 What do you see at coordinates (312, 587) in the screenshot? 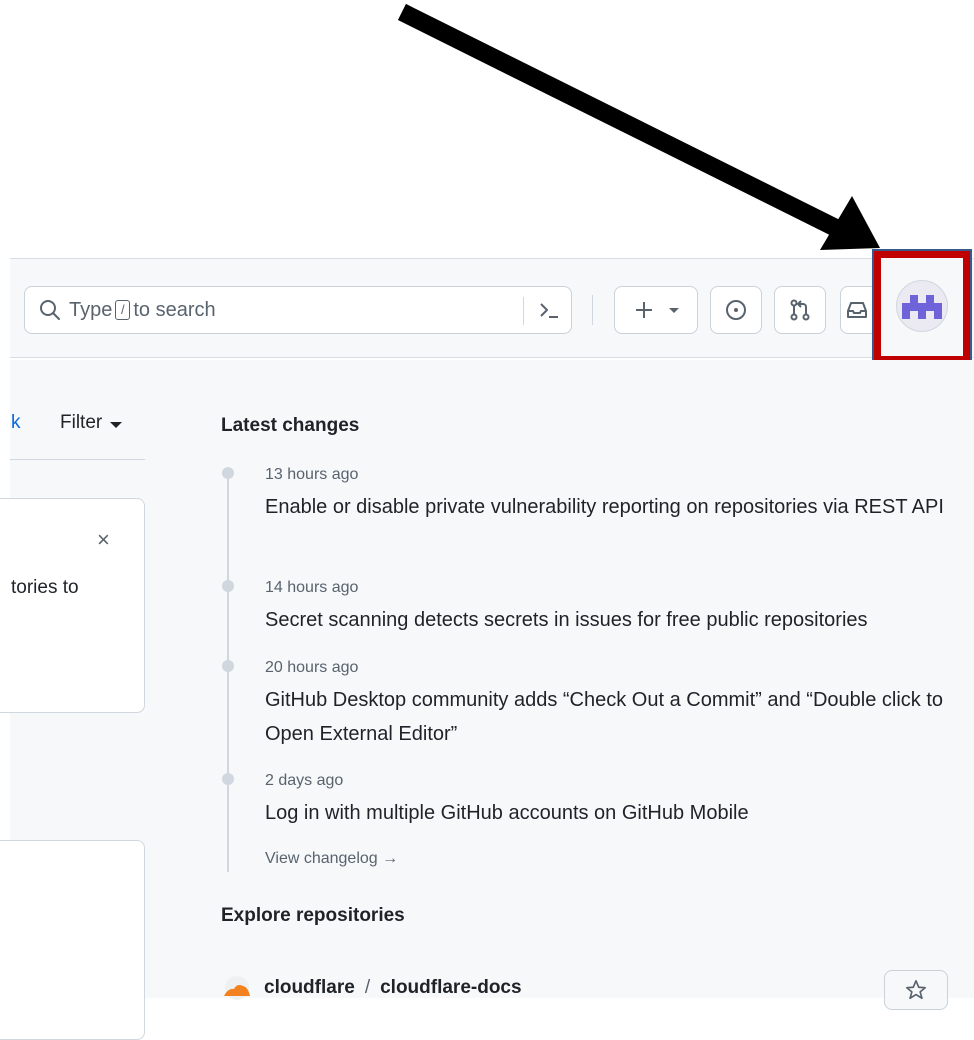
I see `change-time: 14 hours ago` at bounding box center [312, 587].